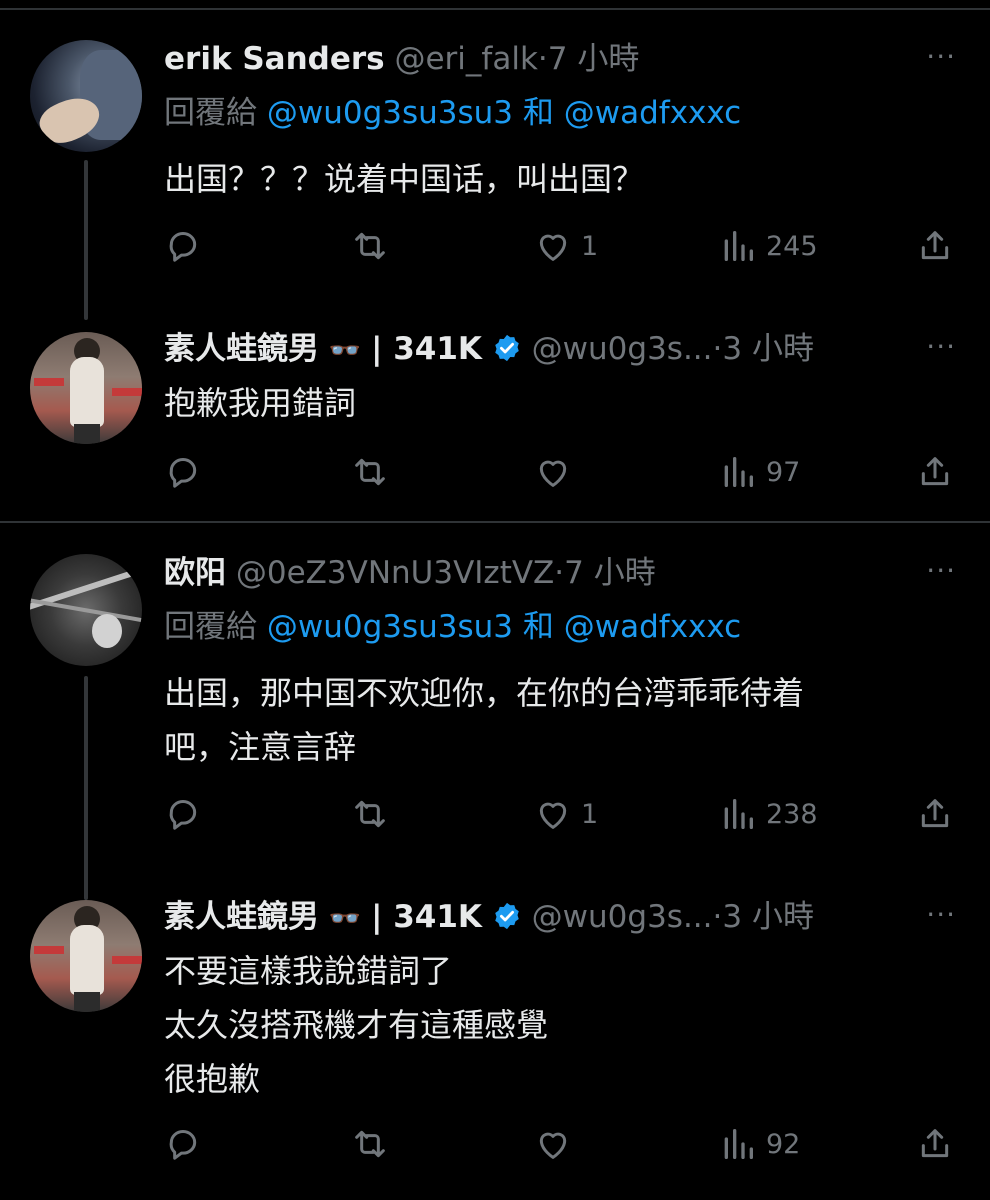 This screenshot has height=1200, width=990. I want to click on tweet-text-line: 出国，那中国不欢迎你，在你的台湾乖乖待着, so click(484, 693).